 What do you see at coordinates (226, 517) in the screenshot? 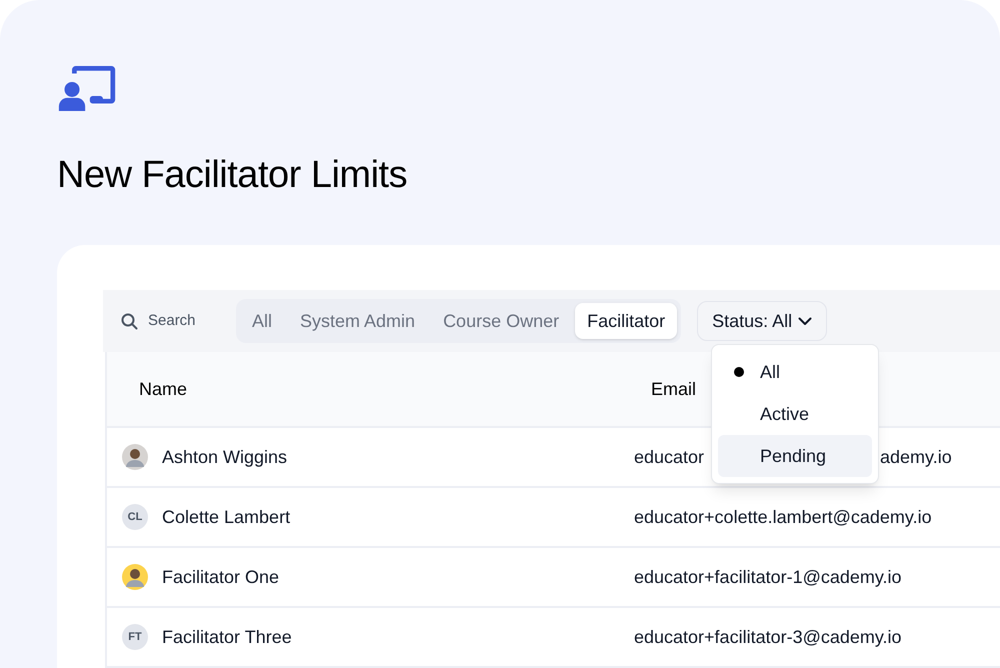
I see `name-cell-text: Colette Lambert` at bounding box center [226, 517].